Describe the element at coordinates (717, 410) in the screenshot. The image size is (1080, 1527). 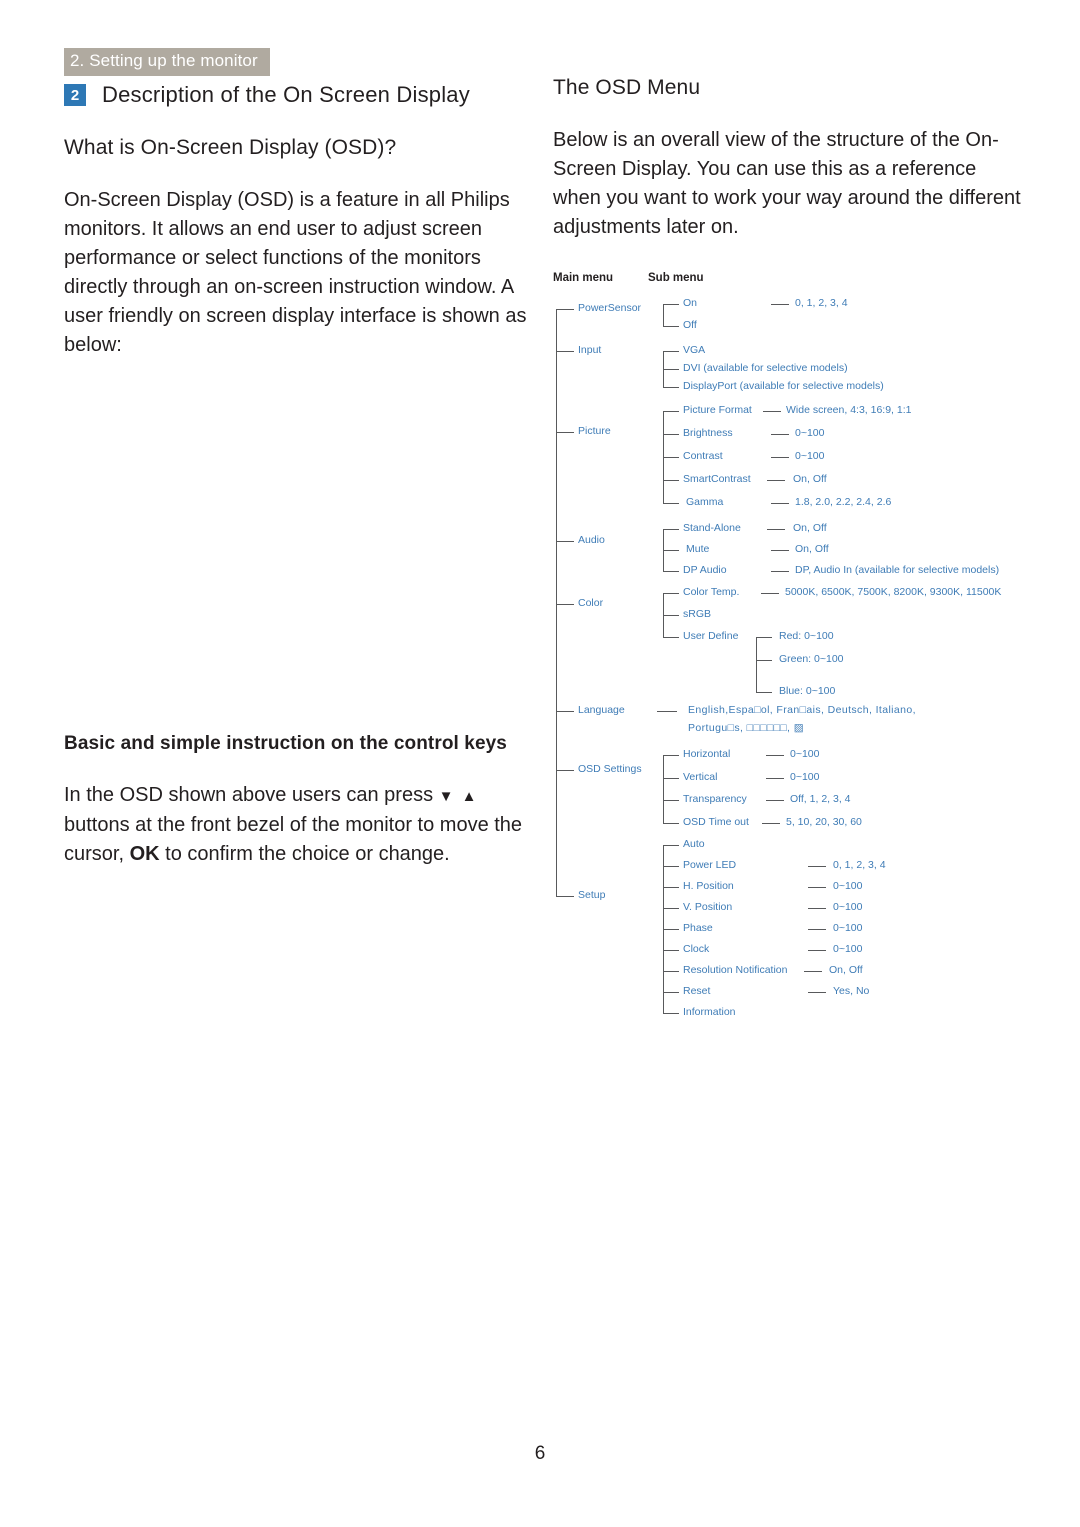
I see `sub-item-picture-format: Picture Format` at that location.